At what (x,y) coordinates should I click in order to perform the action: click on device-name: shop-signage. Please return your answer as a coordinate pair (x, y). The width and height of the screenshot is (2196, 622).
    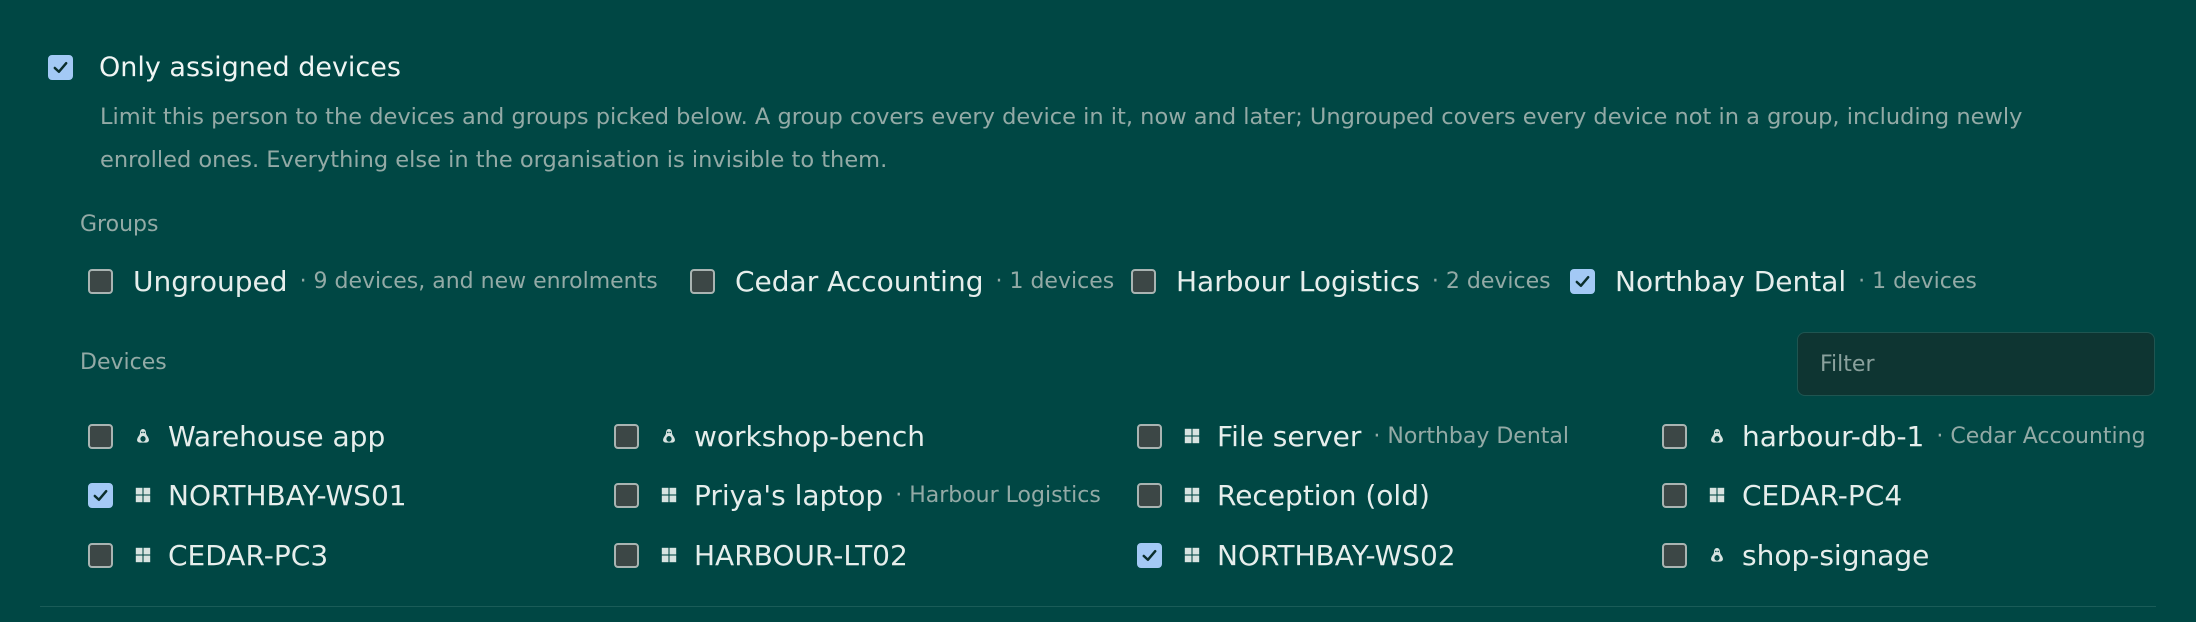
    Looking at the image, I should click on (1836, 555).